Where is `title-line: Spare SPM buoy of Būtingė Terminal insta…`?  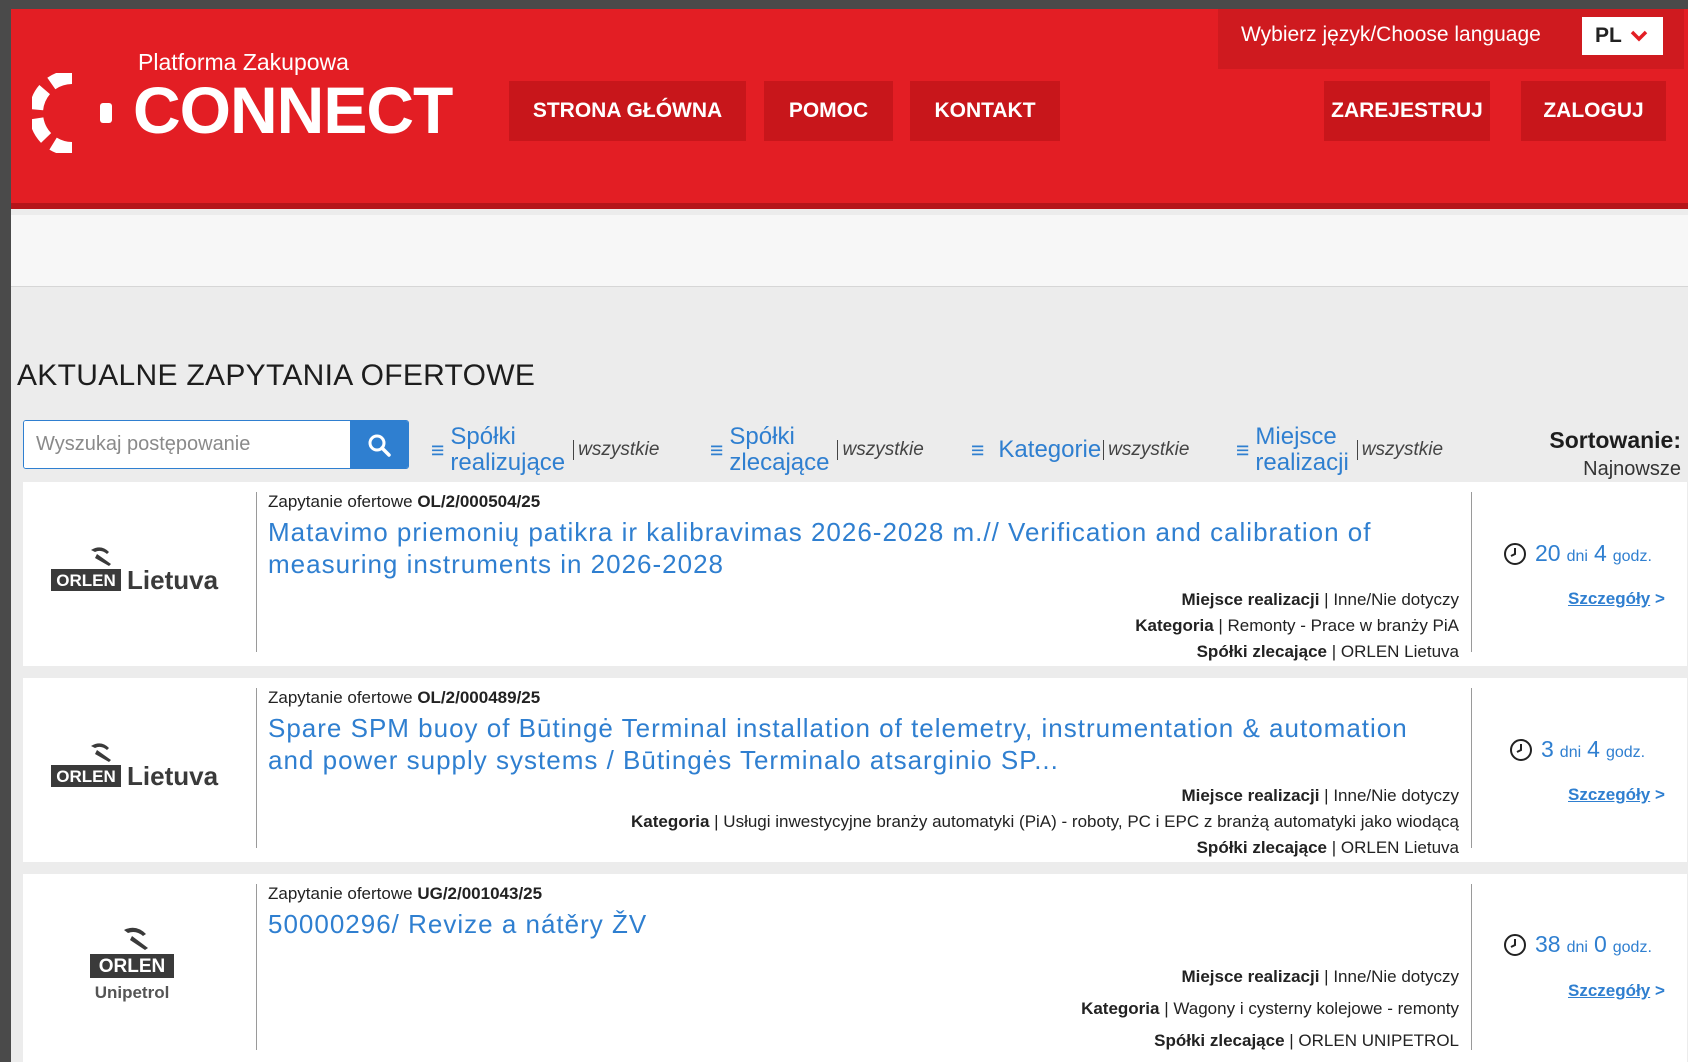
title-line: Spare SPM buoy of Būtingė Terminal insta… is located at coordinates (838, 728).